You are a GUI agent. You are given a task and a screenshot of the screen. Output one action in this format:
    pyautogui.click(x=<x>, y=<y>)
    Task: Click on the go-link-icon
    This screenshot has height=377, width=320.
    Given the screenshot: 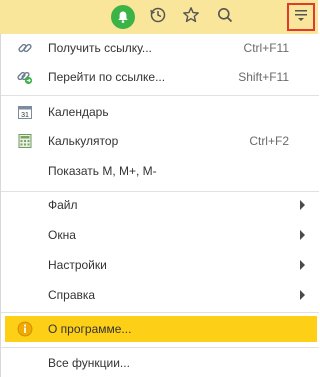 What is the action you would take?
    pyautogui.click(x=25, y=77)
    